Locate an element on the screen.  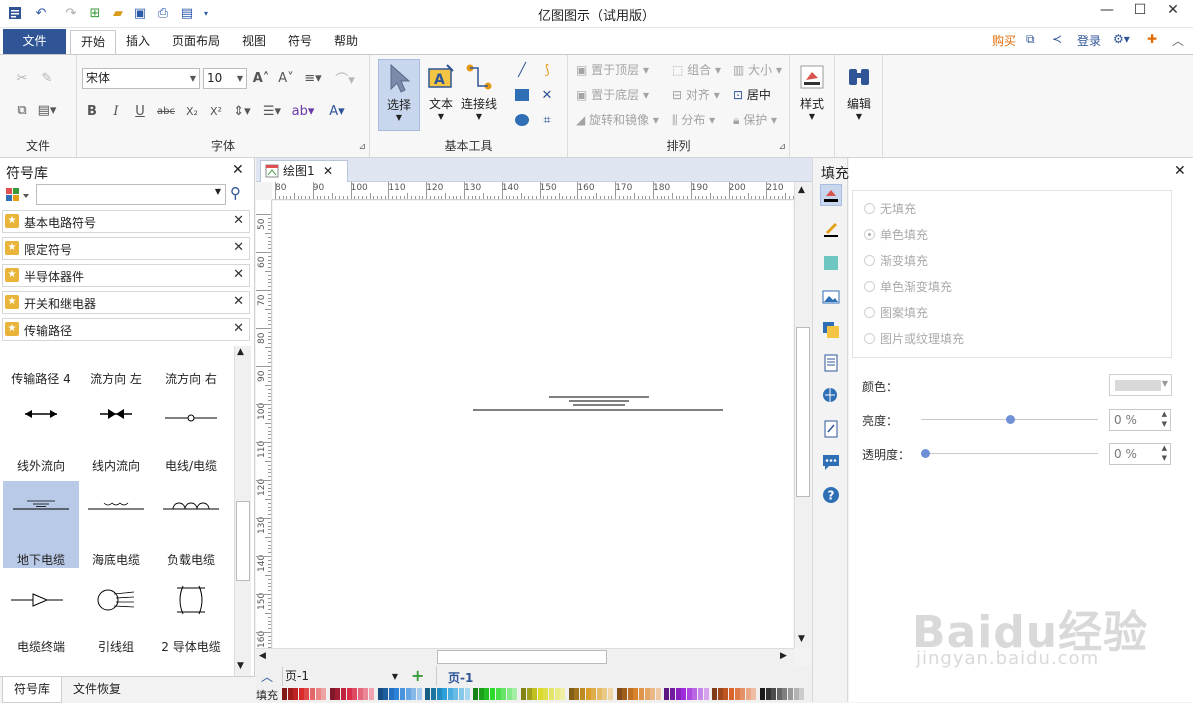
tab-view: 视图 is located at coordinates (254, 42).